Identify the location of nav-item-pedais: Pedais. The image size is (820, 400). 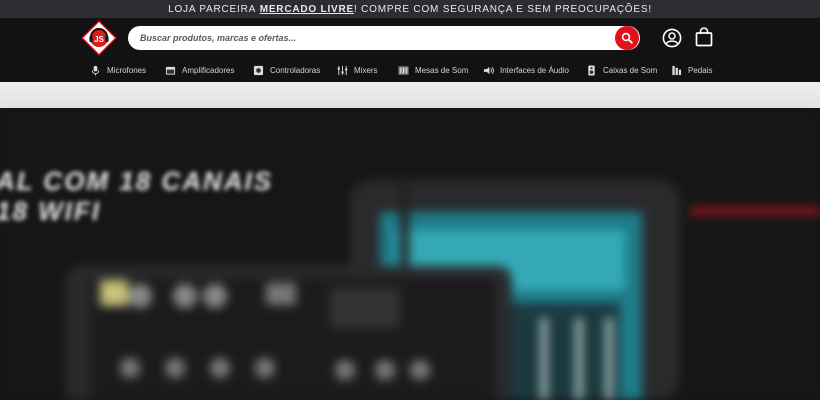
(691, 70).